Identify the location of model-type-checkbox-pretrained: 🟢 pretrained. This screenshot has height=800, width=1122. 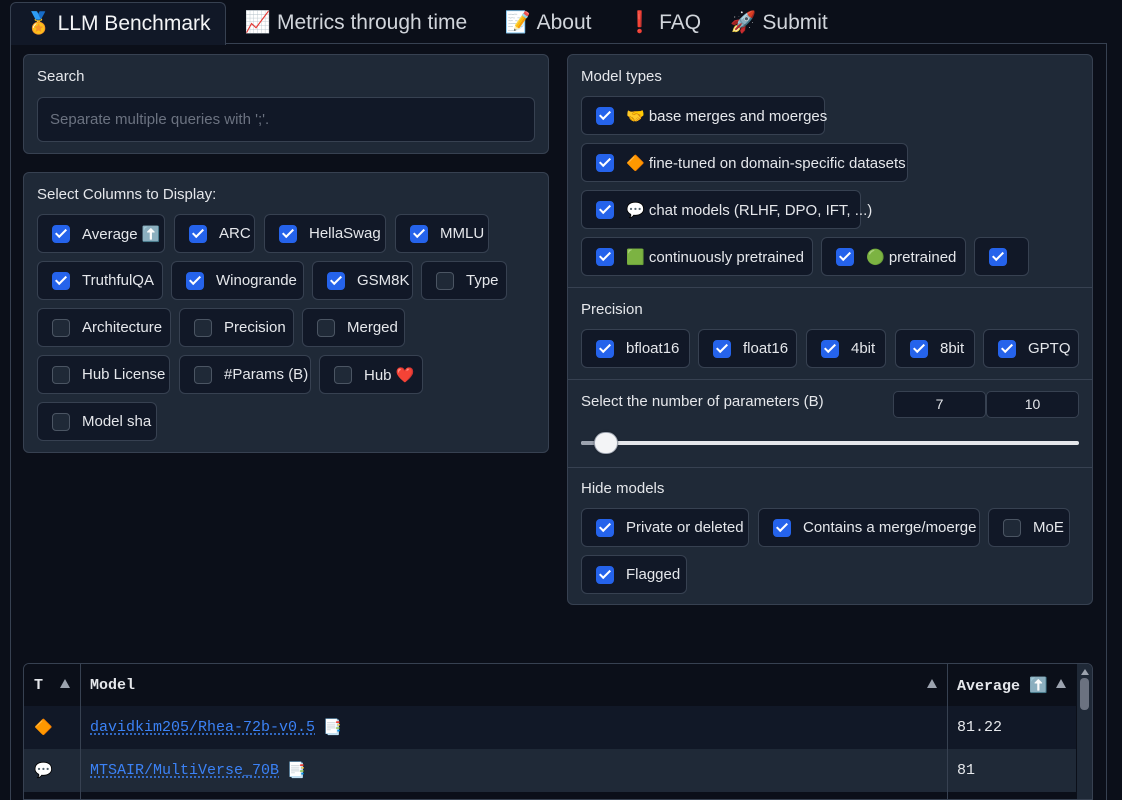
(893, 256).